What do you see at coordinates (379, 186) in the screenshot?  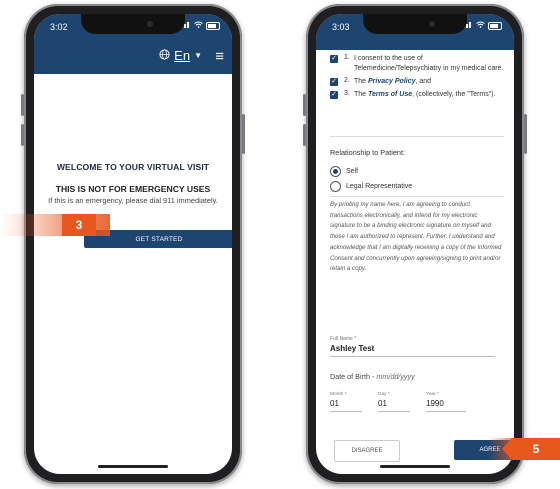 I see `radio-legal-label: Legal Representative` at bounding box center [379, 186].